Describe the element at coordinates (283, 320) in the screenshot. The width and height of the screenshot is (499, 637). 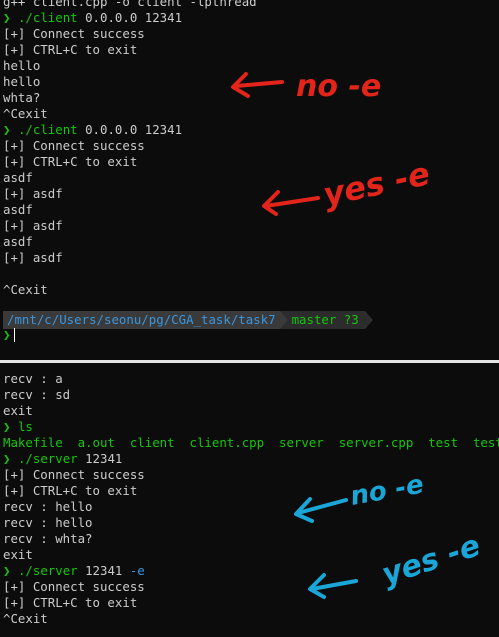
I see `powerline-separator-icon` at that location.